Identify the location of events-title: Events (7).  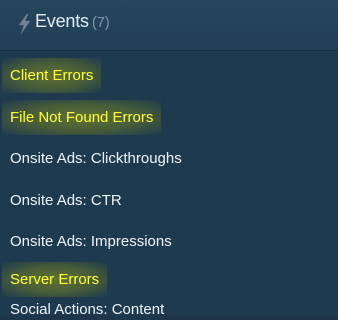
(72, 21).